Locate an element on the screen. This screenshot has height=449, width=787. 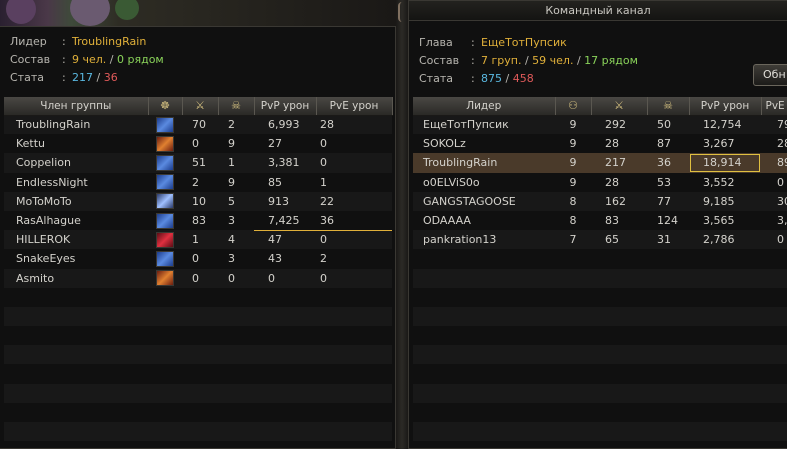
deaths-value: 3 is located at coordinates (231, 259).